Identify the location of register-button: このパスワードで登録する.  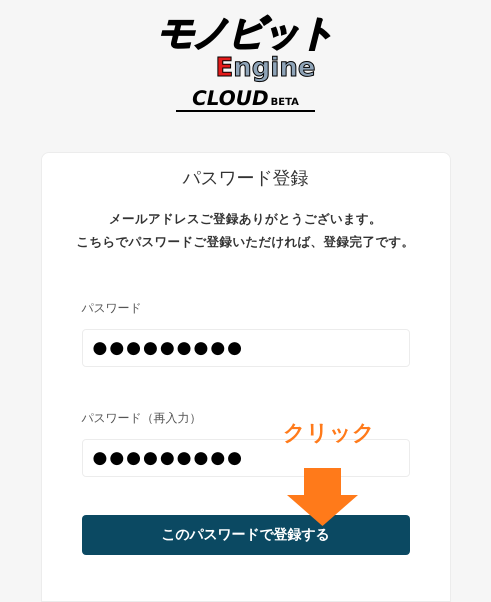
(246, 535).